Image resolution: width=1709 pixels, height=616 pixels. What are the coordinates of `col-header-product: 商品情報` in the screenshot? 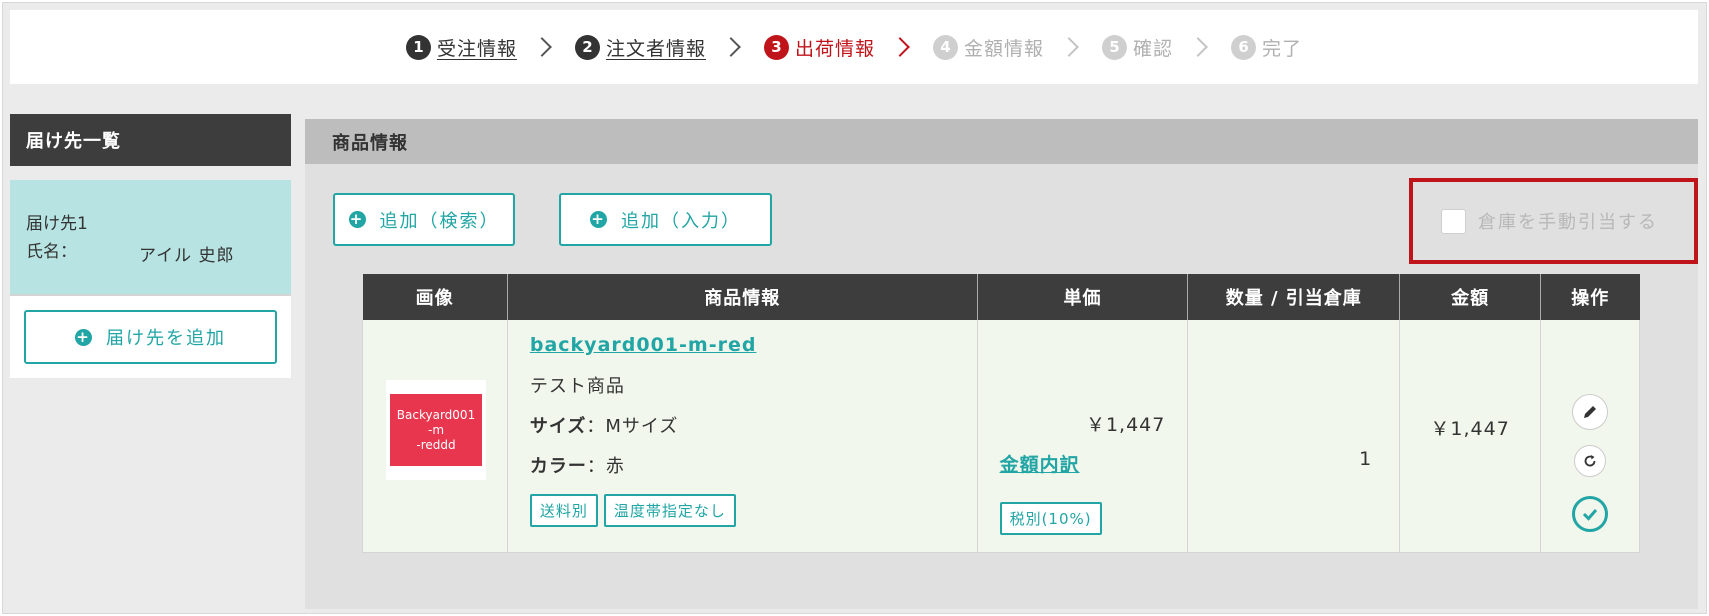 It's located at (742, 297).